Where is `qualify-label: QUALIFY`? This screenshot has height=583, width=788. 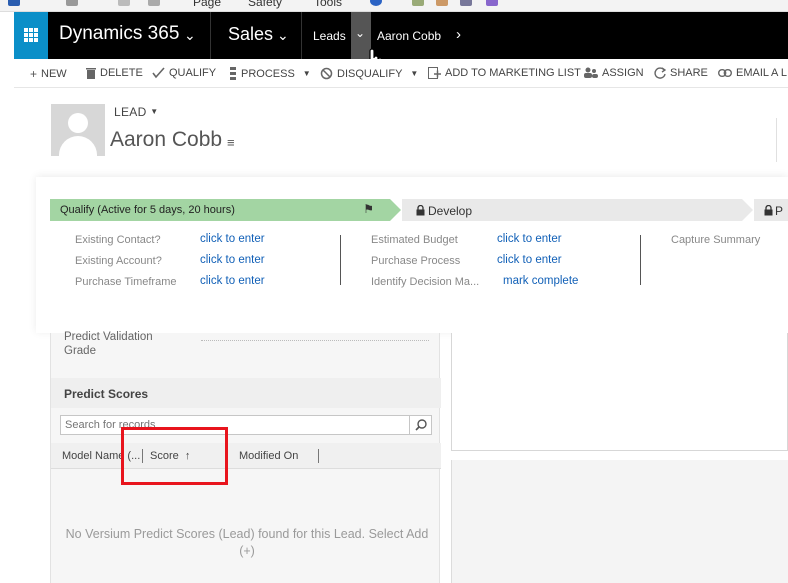
qualify-label: QUALIFY is located at coordinates (193, 73).